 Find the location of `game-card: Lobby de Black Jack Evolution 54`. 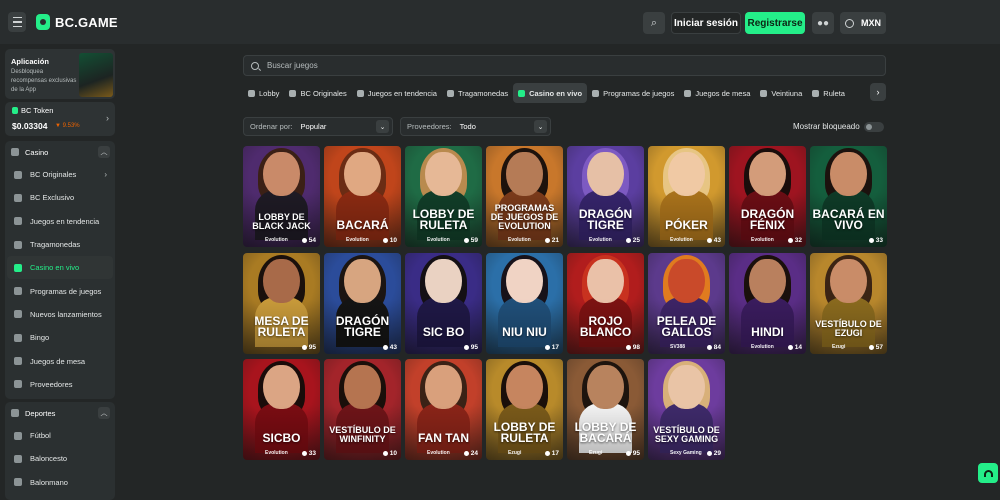

game-card: Lobby de Black Jack Evolution 54 is located at coordinates (281, 196).